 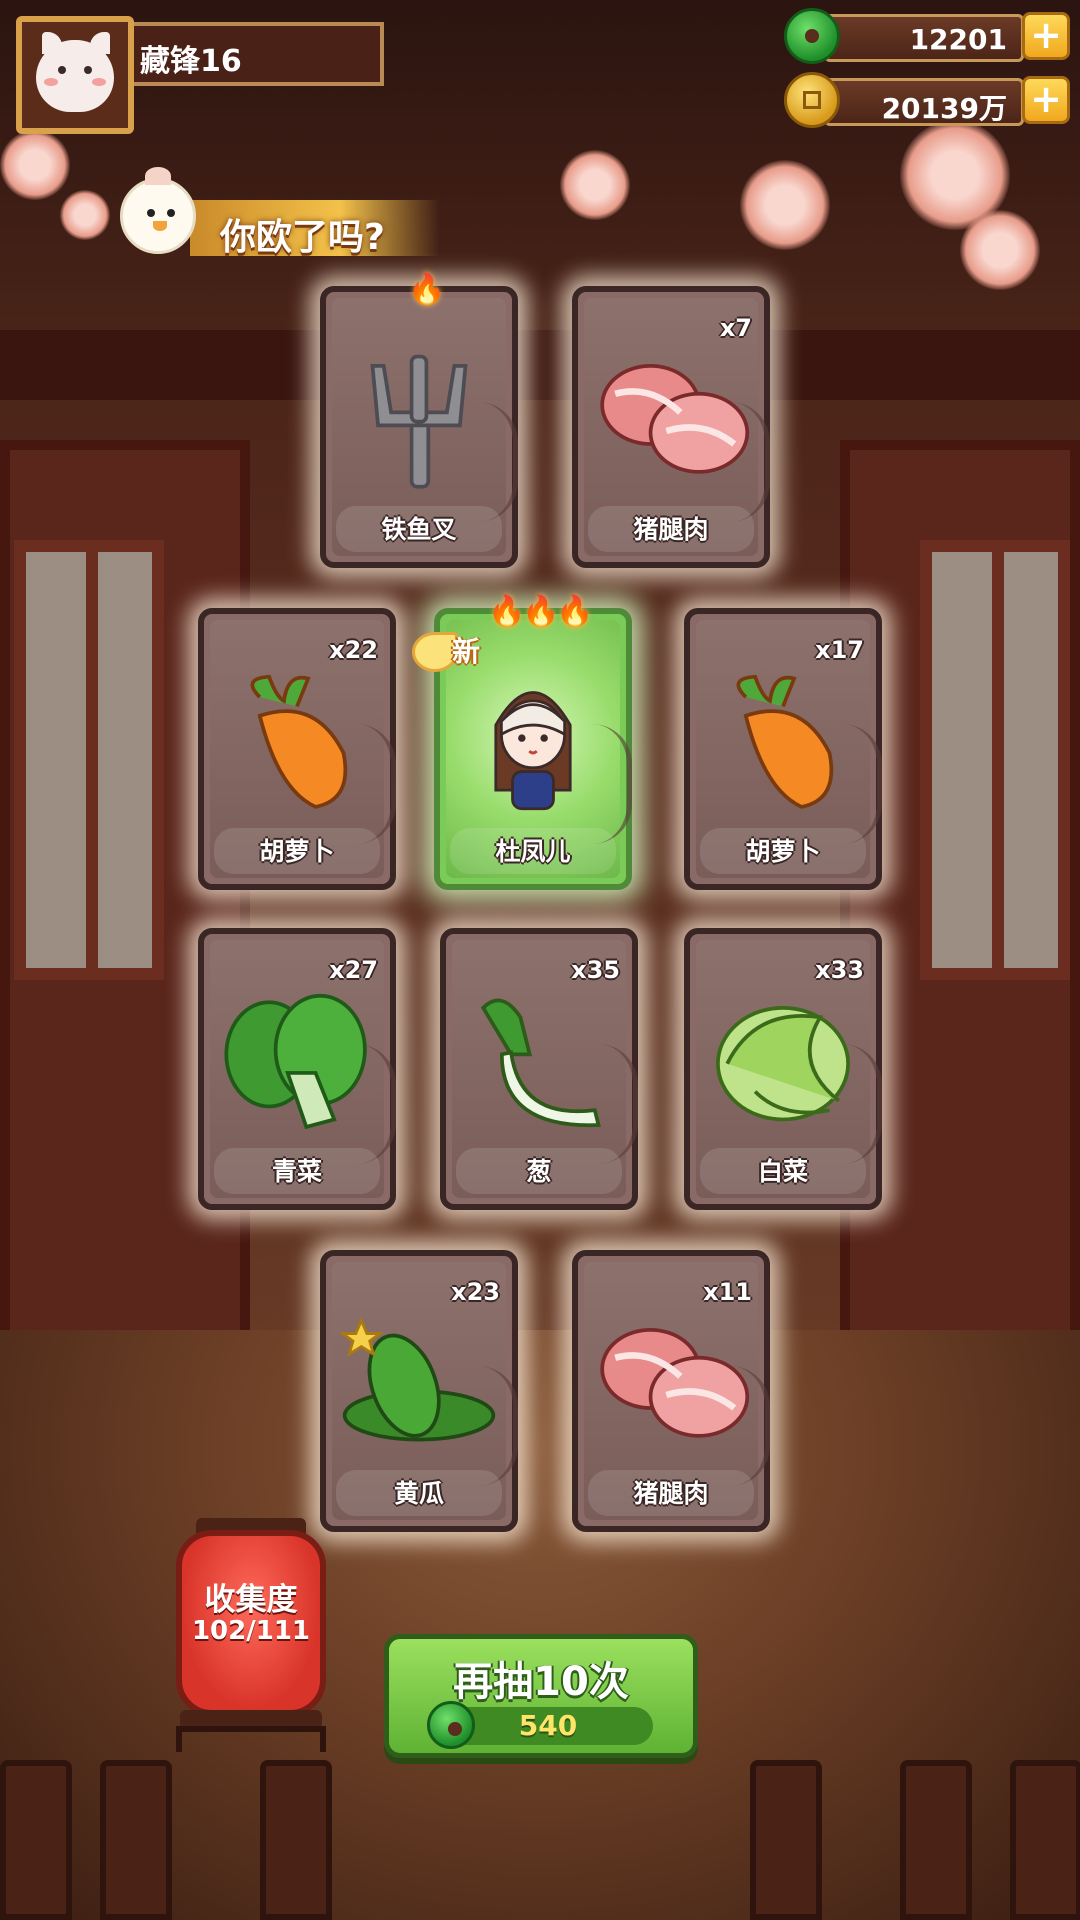 What do you see at coordinates (541, 1682) in the screenshot?
I see `redraw-label: 再抽10次` at bounding box center [541, 1682].